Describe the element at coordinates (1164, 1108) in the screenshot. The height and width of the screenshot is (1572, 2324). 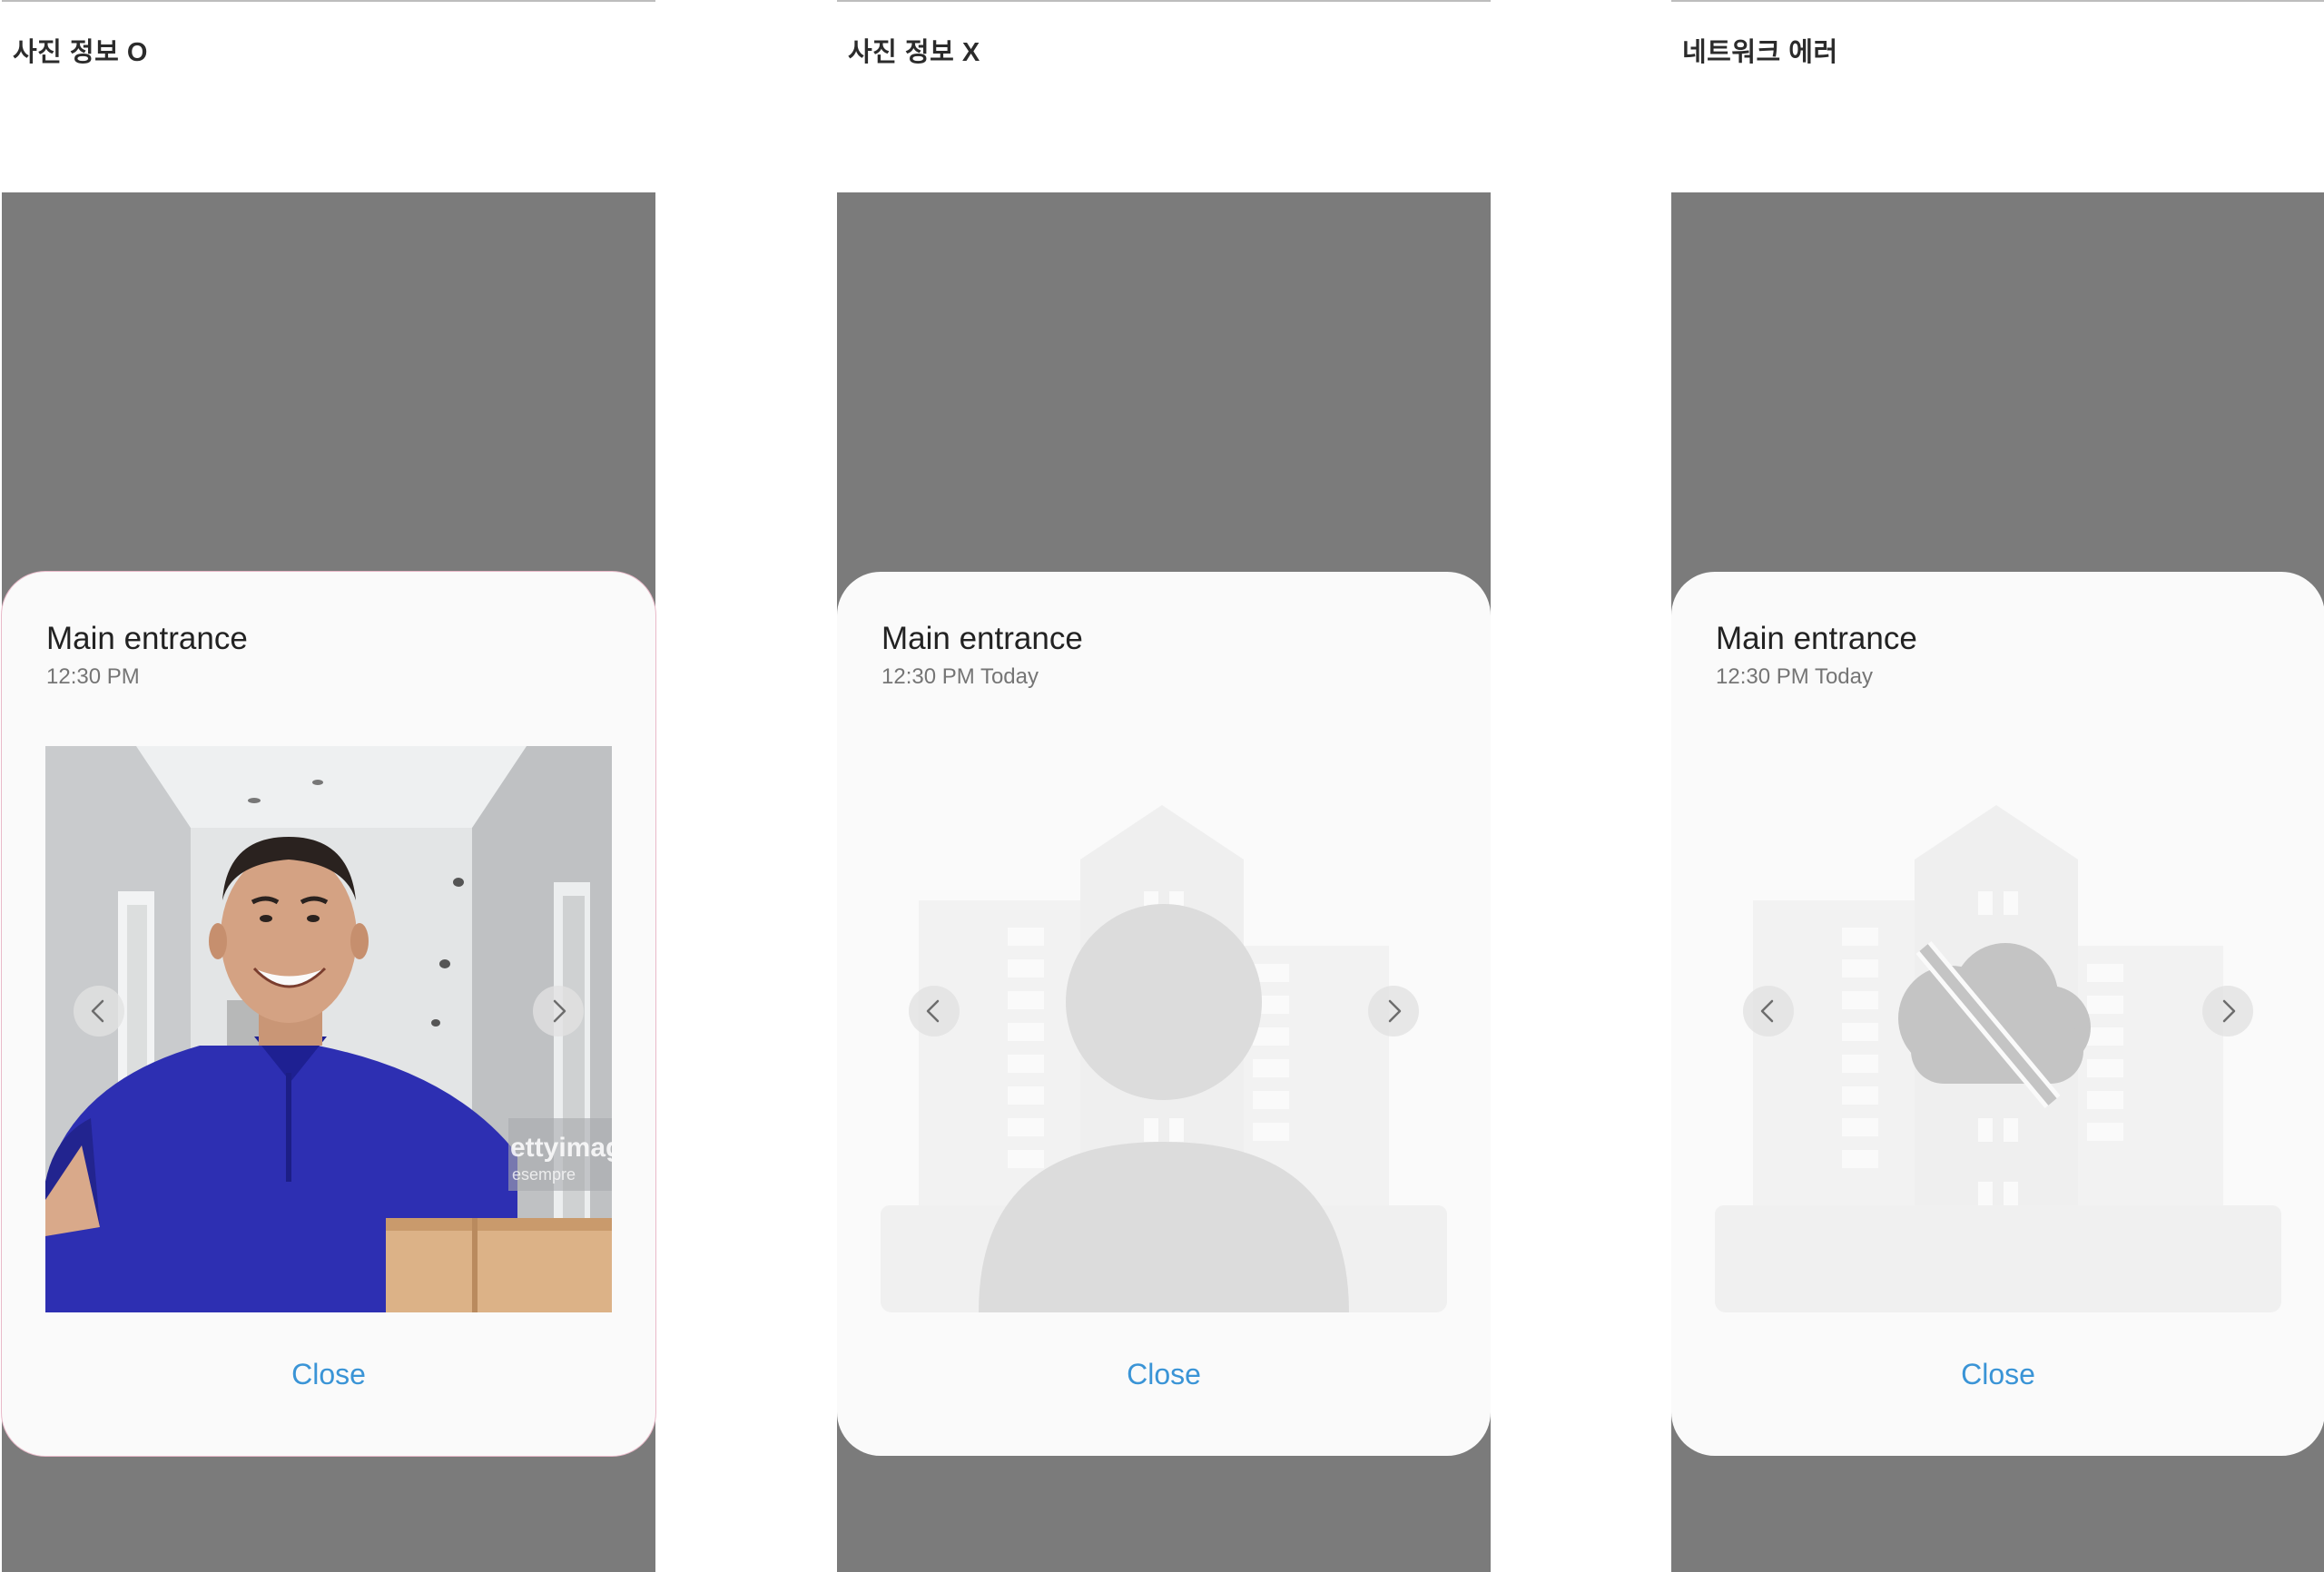
I see `person-placeholder-icon` at that location.